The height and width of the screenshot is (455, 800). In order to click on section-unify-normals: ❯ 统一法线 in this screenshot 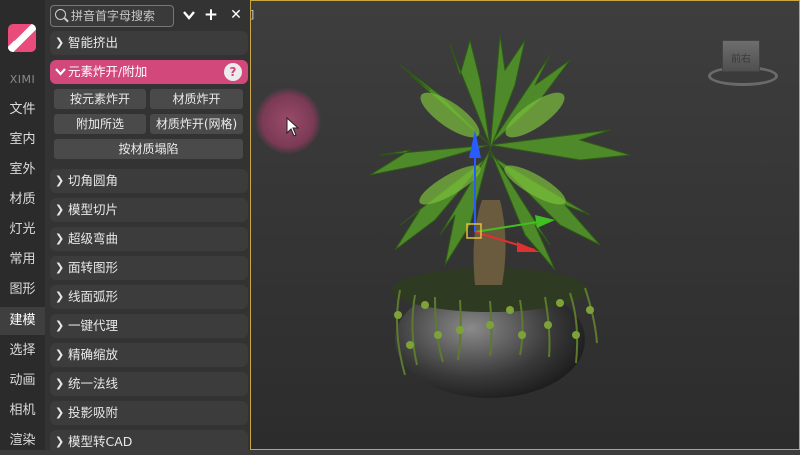, I will do `click(149, 384)`.